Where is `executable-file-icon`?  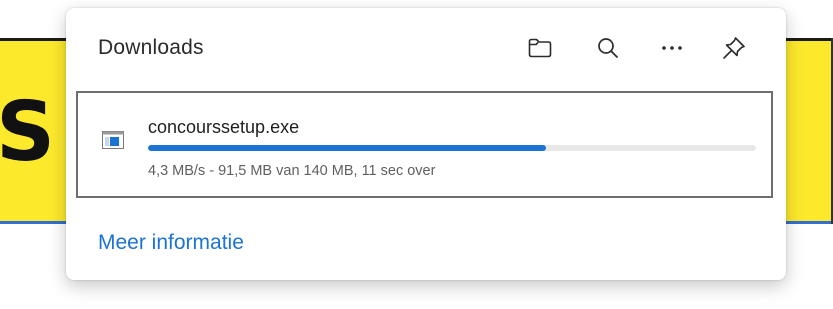 executable-file-icon is located at coordinates (113, 140).